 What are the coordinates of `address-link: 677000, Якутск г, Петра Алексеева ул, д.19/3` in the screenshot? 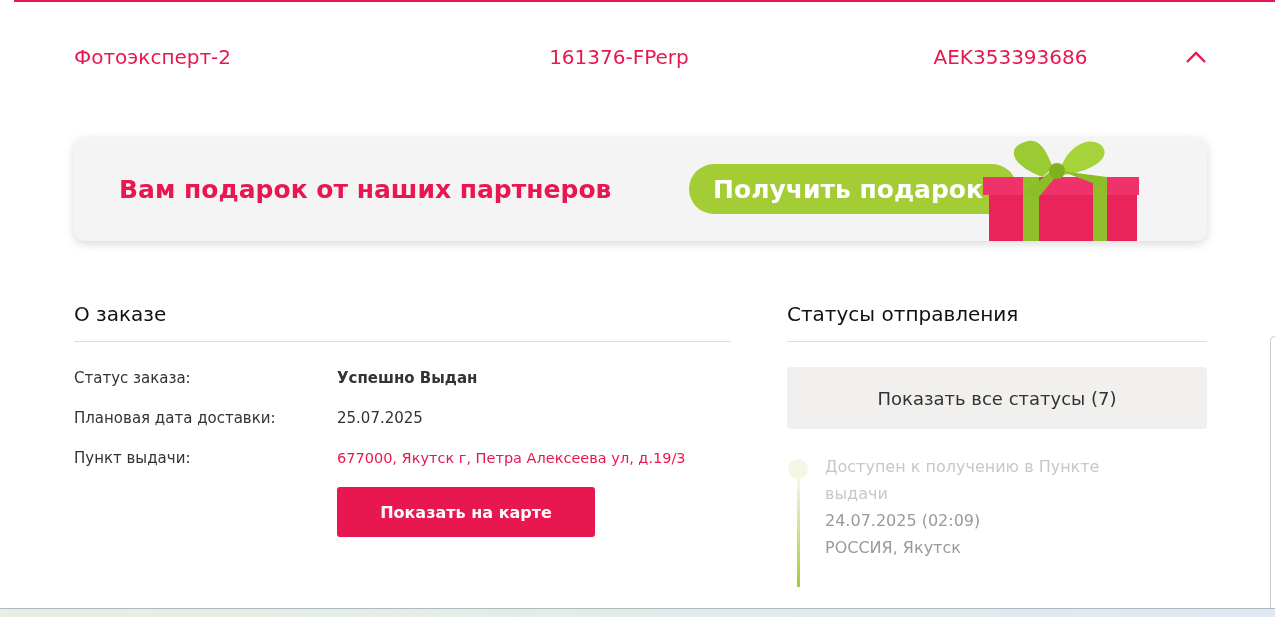 It's located at (534, 458).